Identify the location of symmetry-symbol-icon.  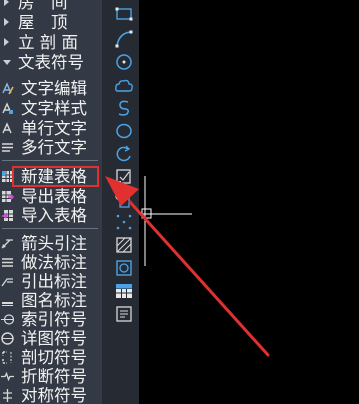
(7, 395).